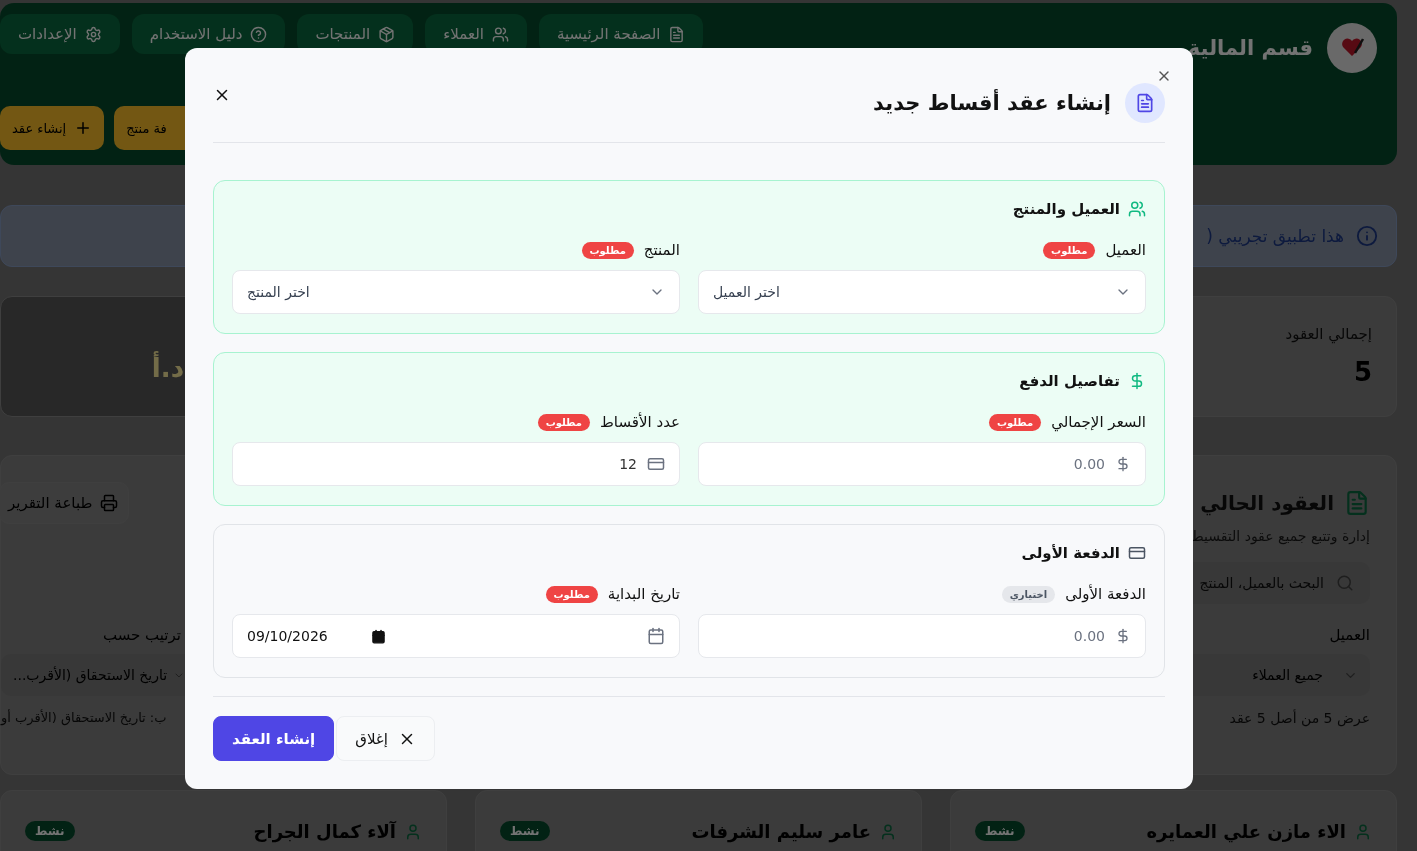  What do you see at coordinates (1349, 635) in the screenshot?
I see `filter-label: العميل` at bounding box center [1349, 635].